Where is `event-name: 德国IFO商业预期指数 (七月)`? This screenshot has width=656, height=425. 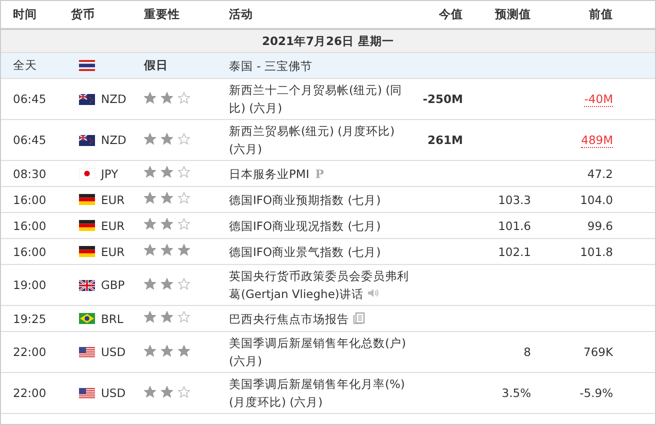
event-name: 德国IFO商业预期指数 (七月) is located at coordinates (305, 199).